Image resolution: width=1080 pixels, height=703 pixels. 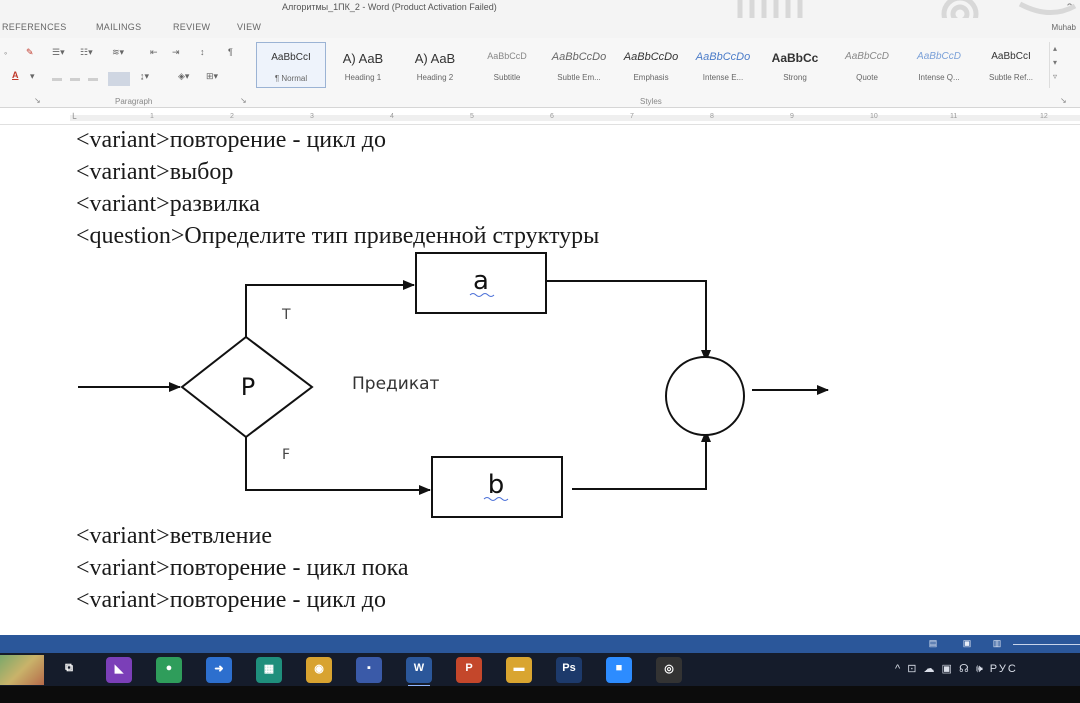 What do you see at coordinates (552, 116) in the screenshot?
I see `ruler-mark: 6` at bounding box center [552, 116].